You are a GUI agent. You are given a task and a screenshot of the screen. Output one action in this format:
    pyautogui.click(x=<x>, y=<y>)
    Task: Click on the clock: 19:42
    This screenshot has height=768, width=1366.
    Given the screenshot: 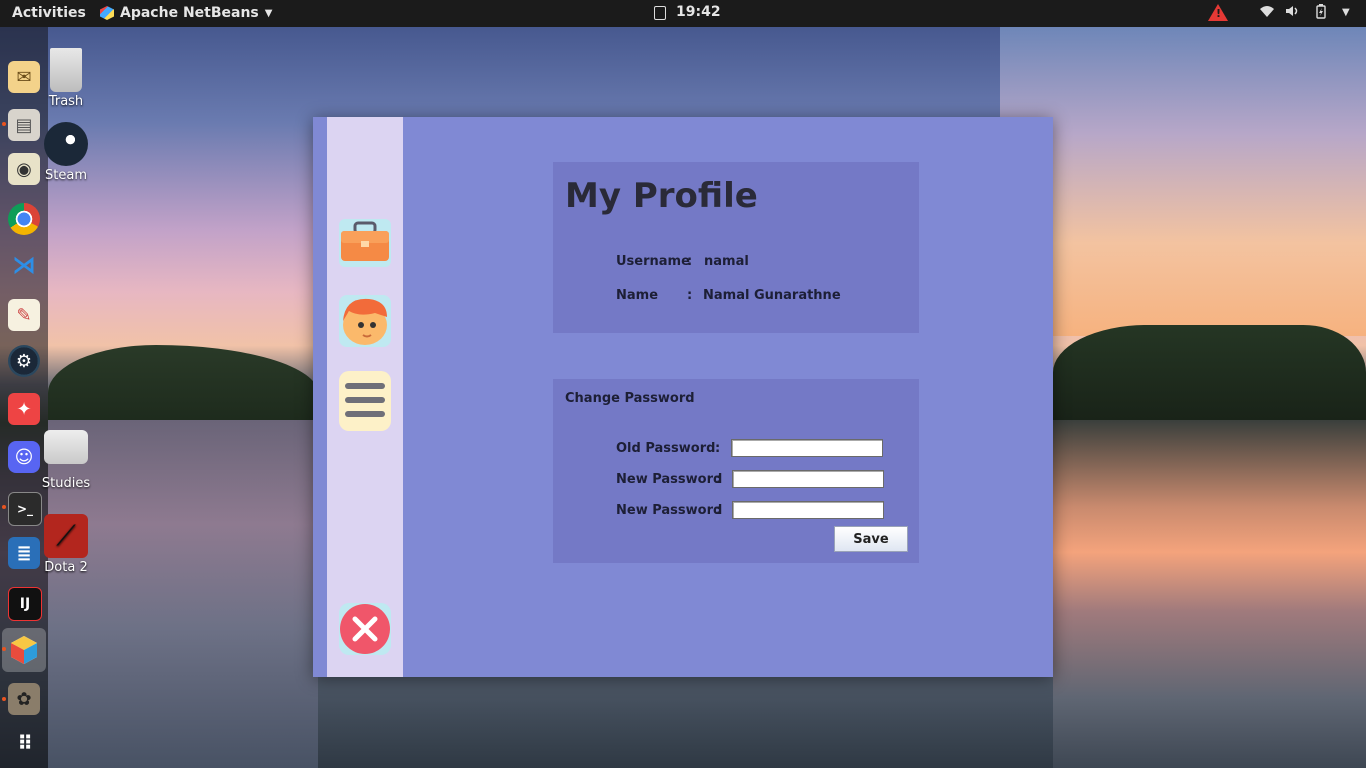 What is the action you would take?
    pyautogui.click(x=698, y=12)
    